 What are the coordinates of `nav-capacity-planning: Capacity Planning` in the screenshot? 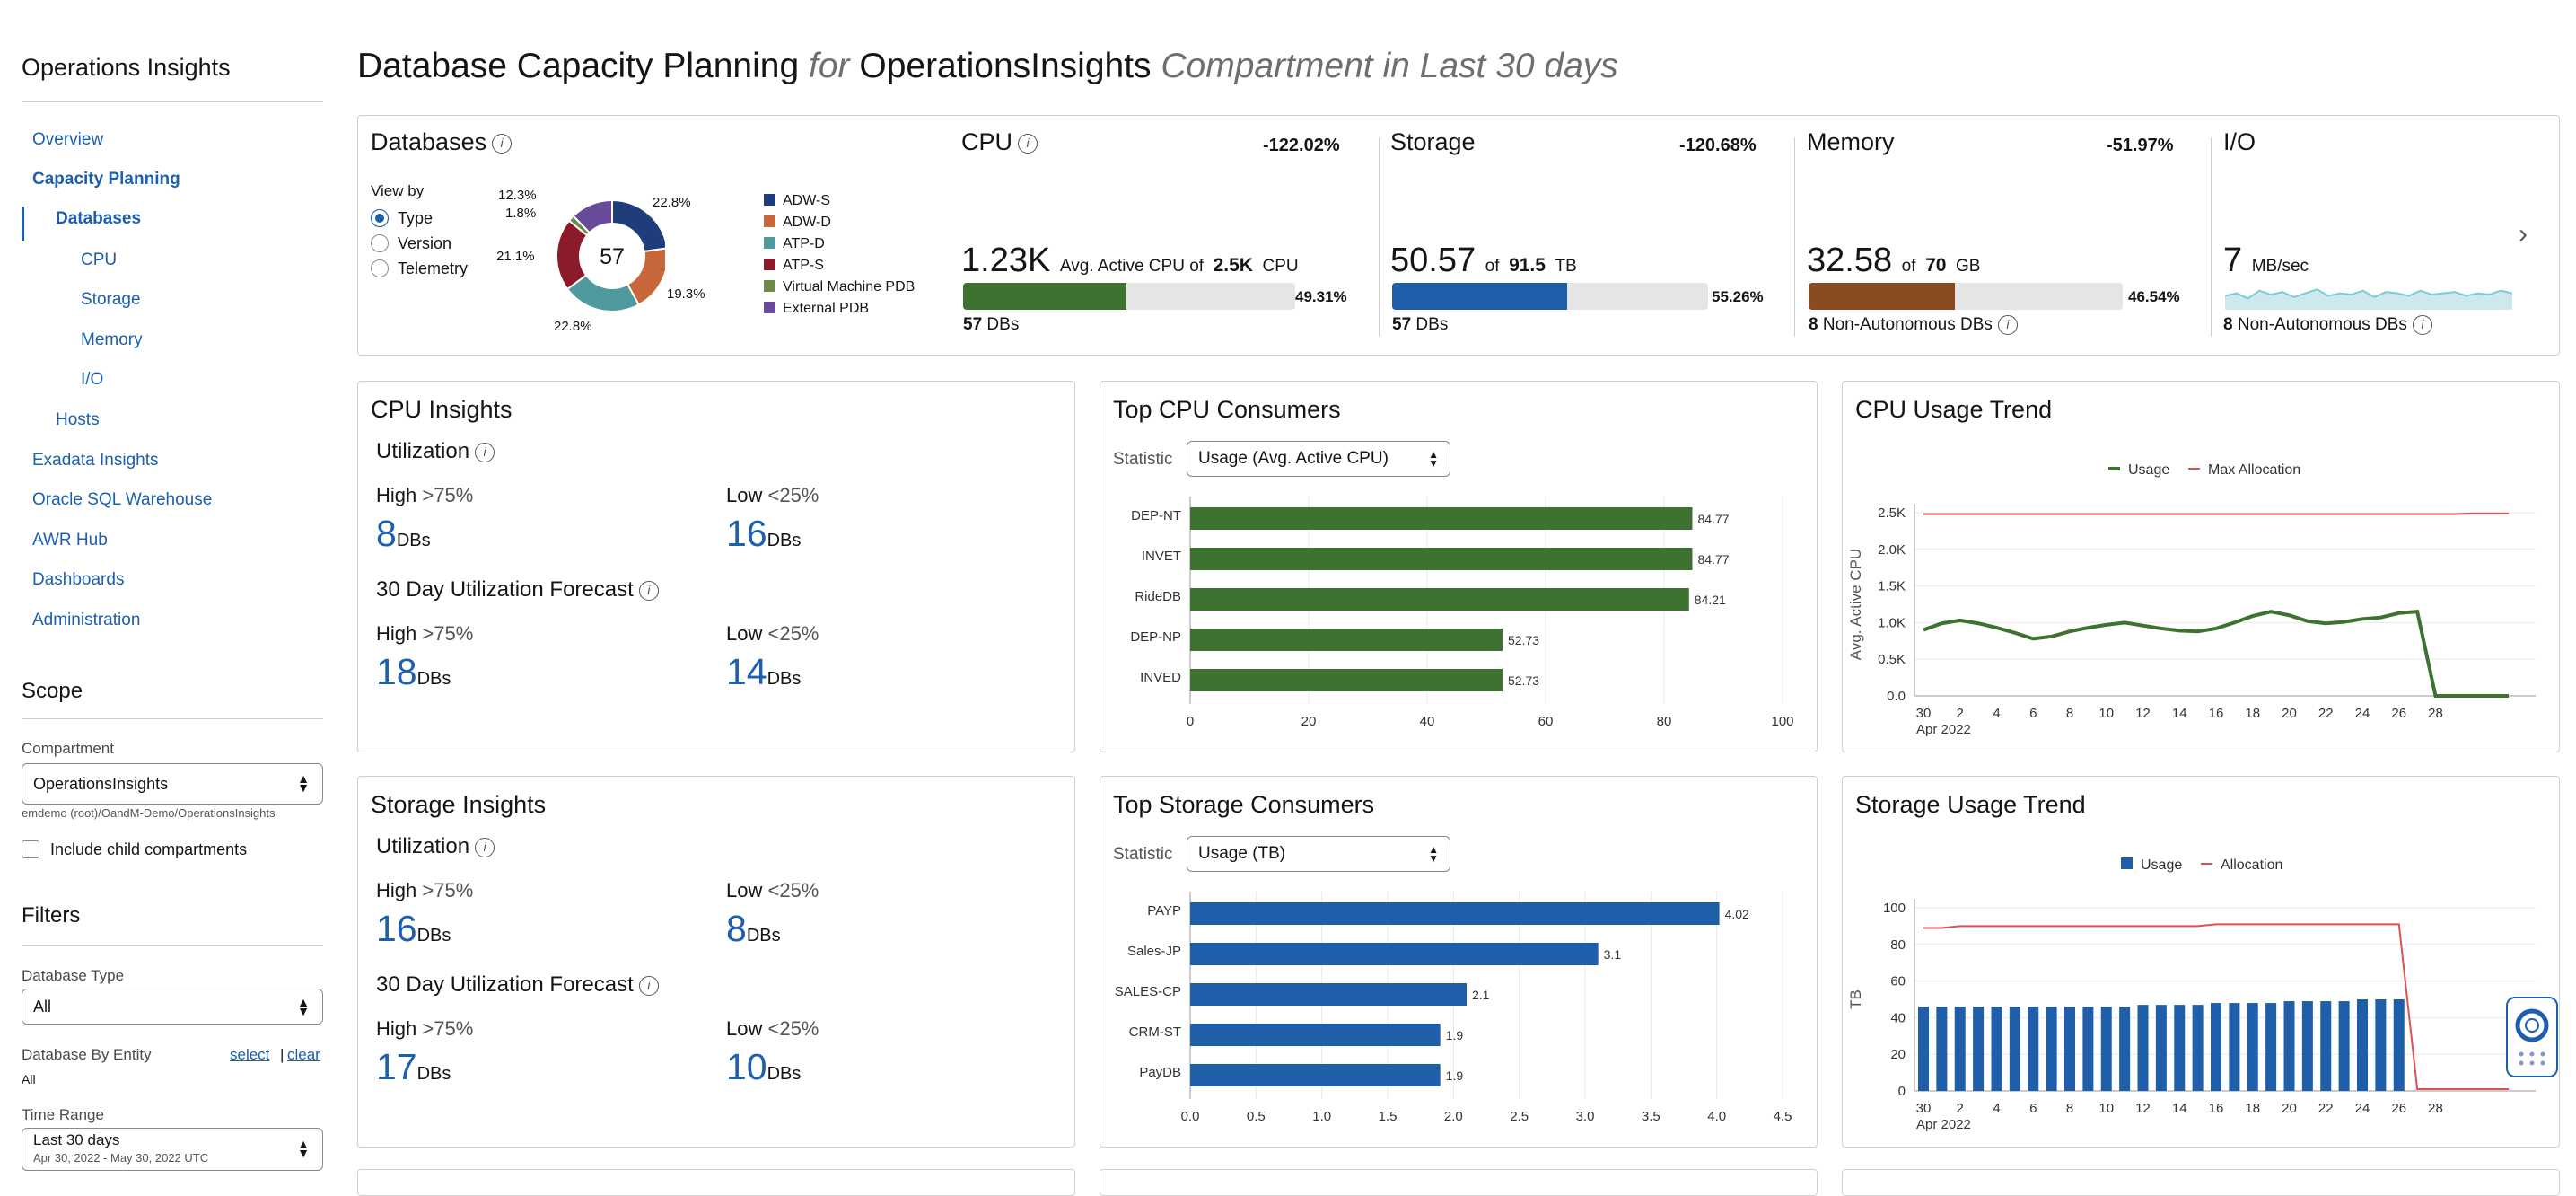 It's located at (106, 179).